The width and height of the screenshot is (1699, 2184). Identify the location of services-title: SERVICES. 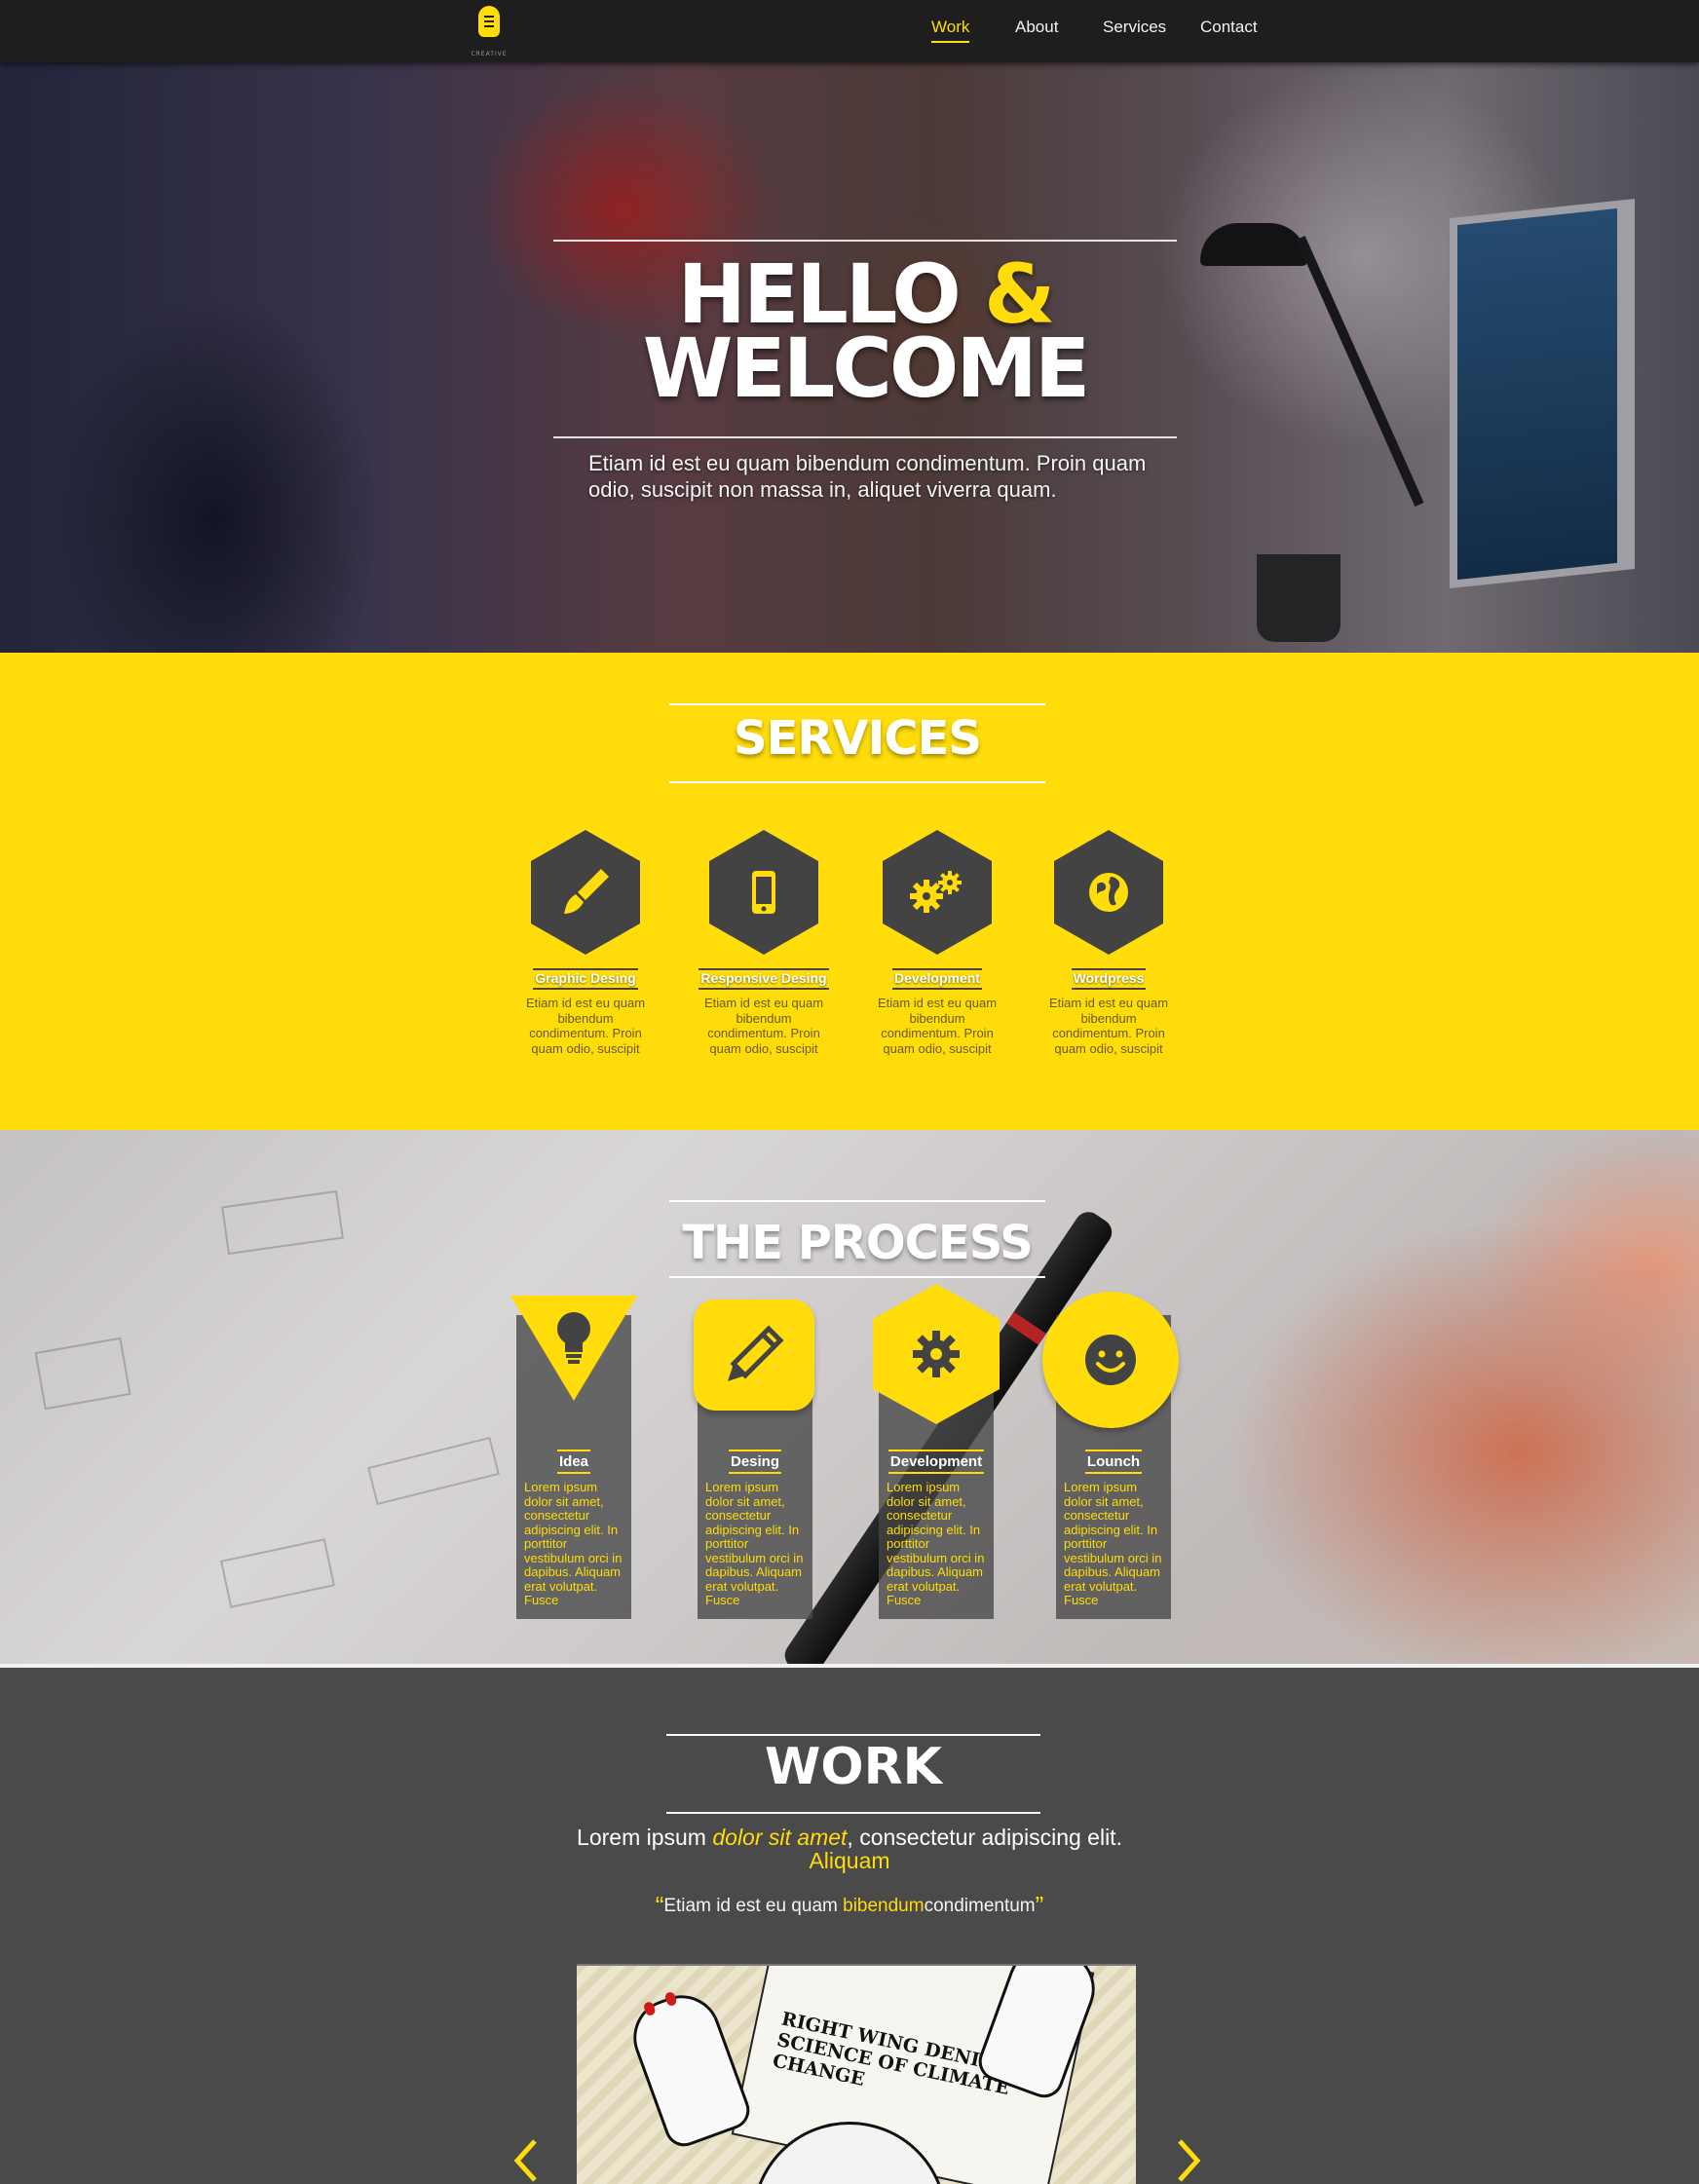
(858, 738).